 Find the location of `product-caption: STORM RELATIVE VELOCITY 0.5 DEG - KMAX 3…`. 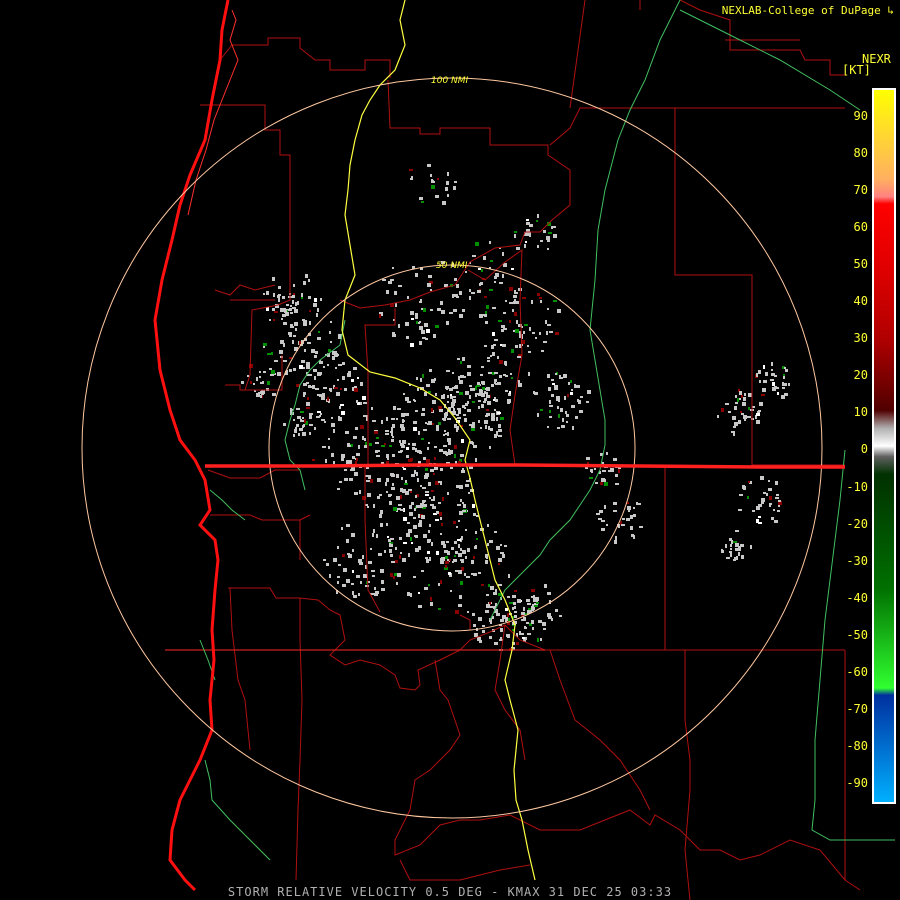

product-caption: STORM RELATIVE VELOCITY 0.5 DEG - KMAX 3… is located at coordinates (450, 892).